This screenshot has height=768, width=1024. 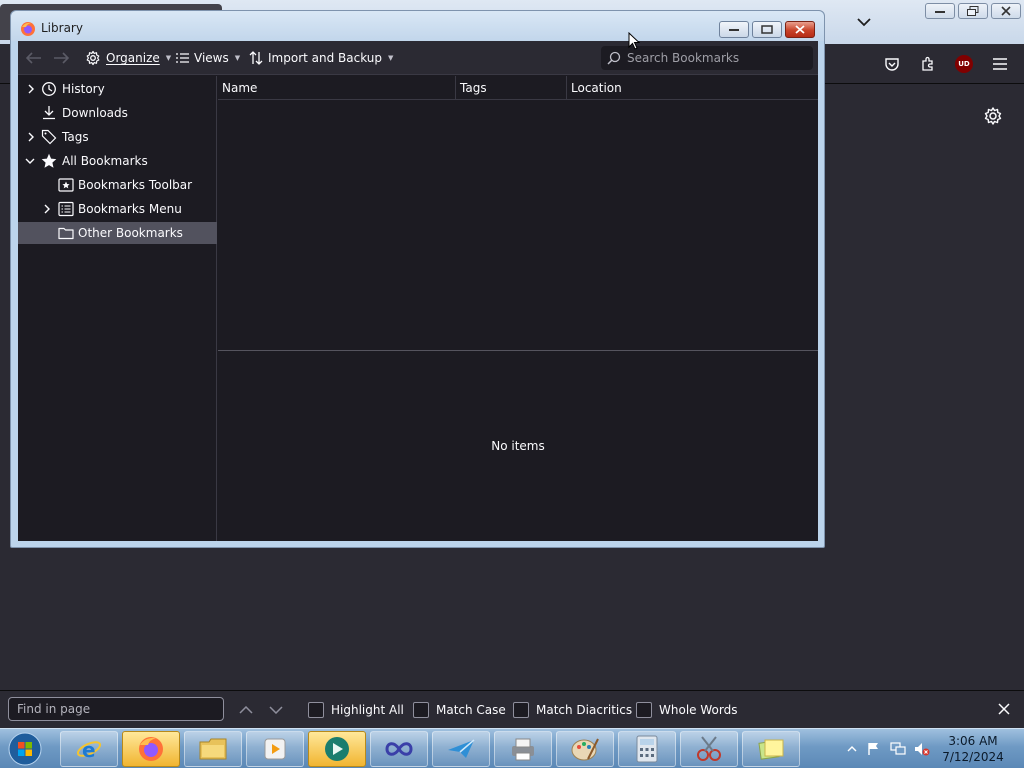 I want to click on taskbar-app-viewer, so click(x=337, y=749).